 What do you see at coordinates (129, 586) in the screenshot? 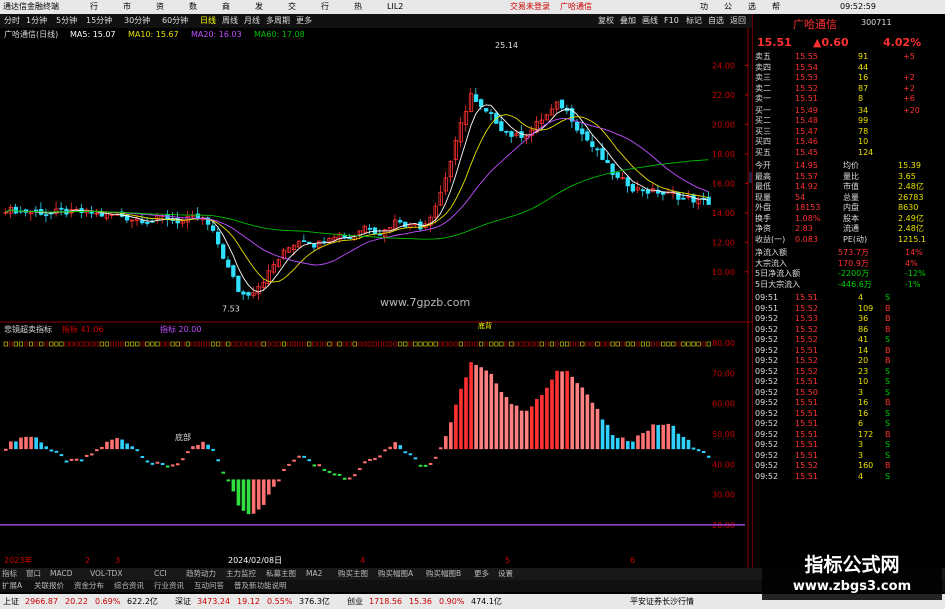
I see `info-tab: 综合资讯` at bounding box center [129, 586].